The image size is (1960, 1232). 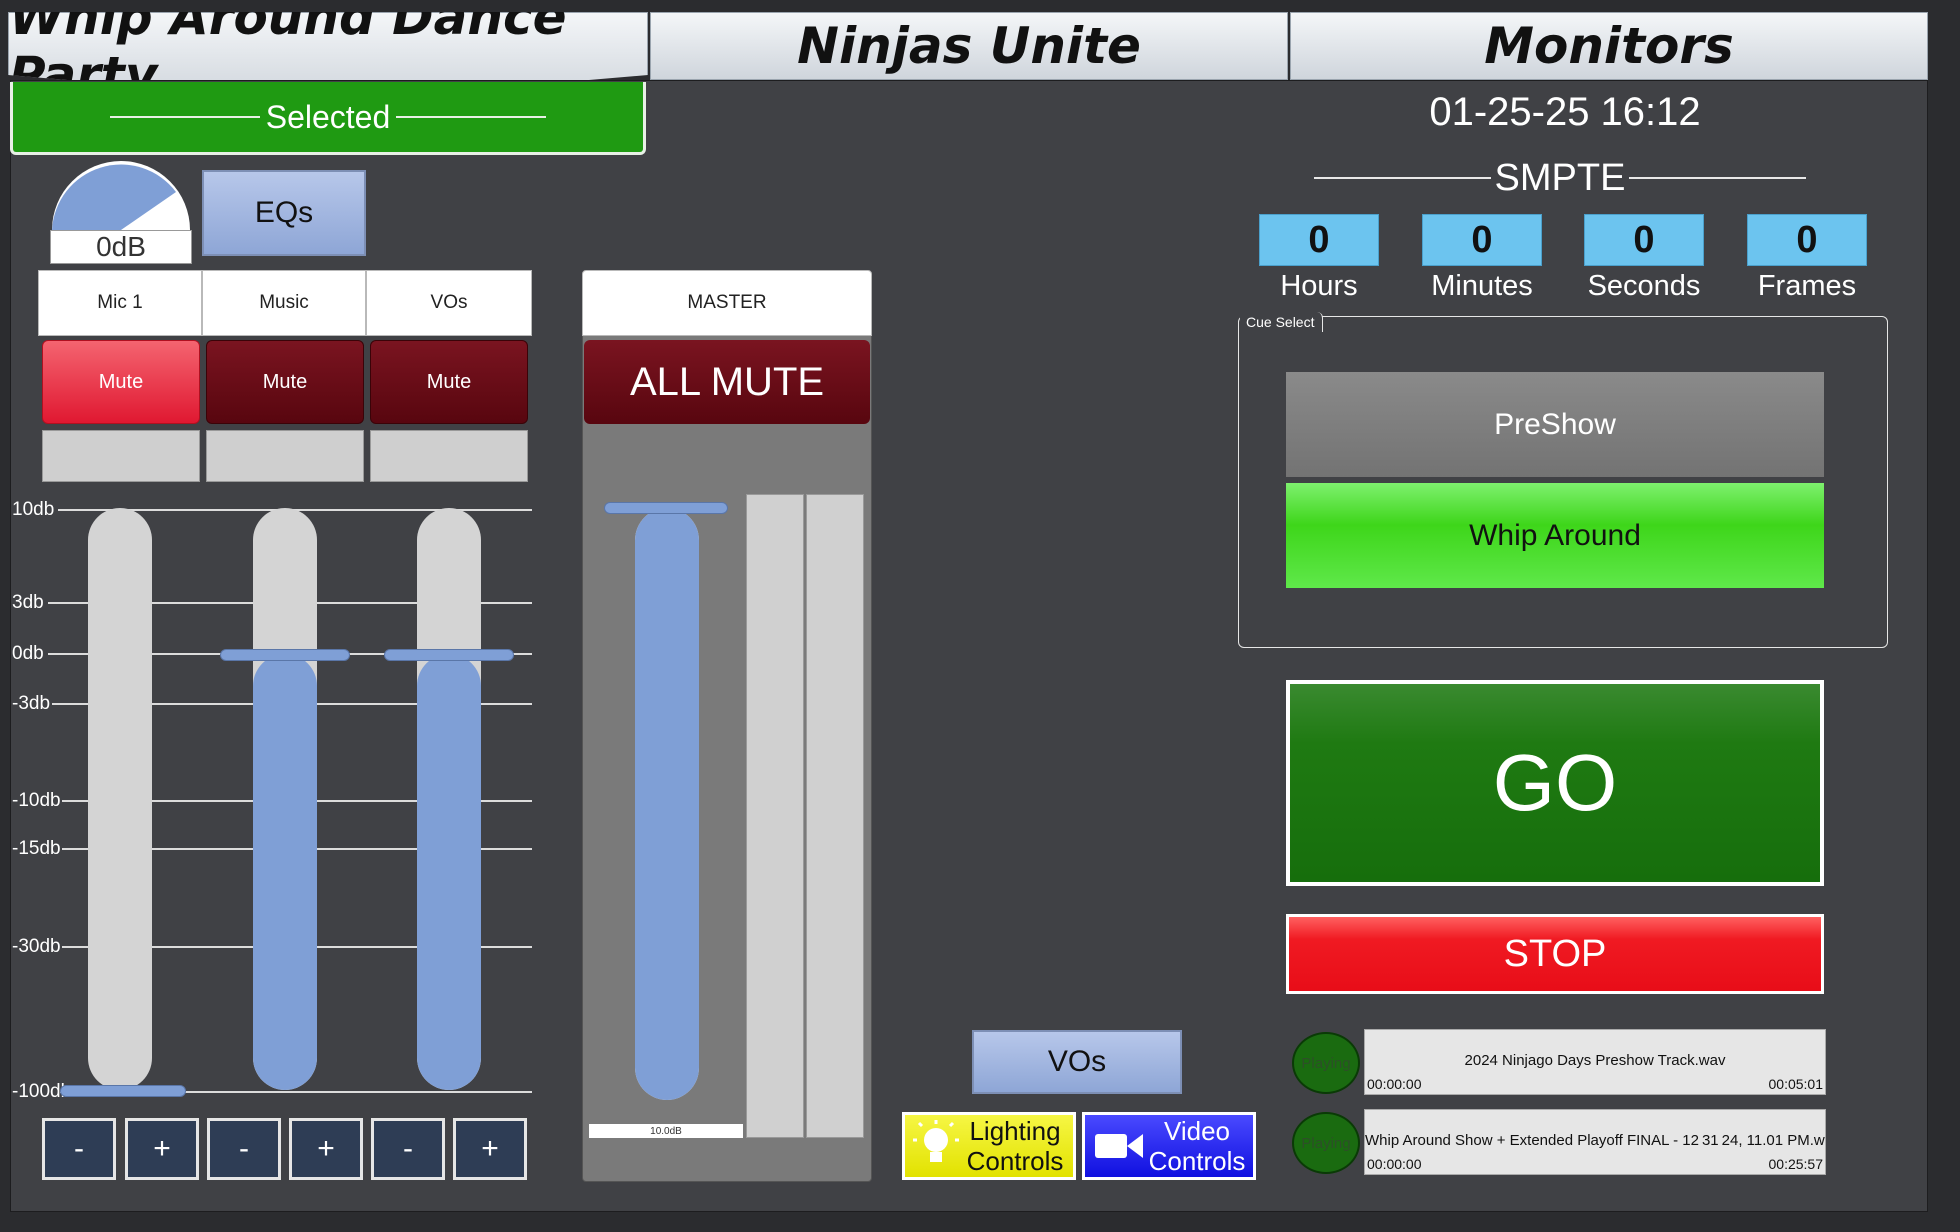 What do you see at coordinates (285, 456) in the screenshot?
I see `channel-meter-music` at bounding box center [285, 456].